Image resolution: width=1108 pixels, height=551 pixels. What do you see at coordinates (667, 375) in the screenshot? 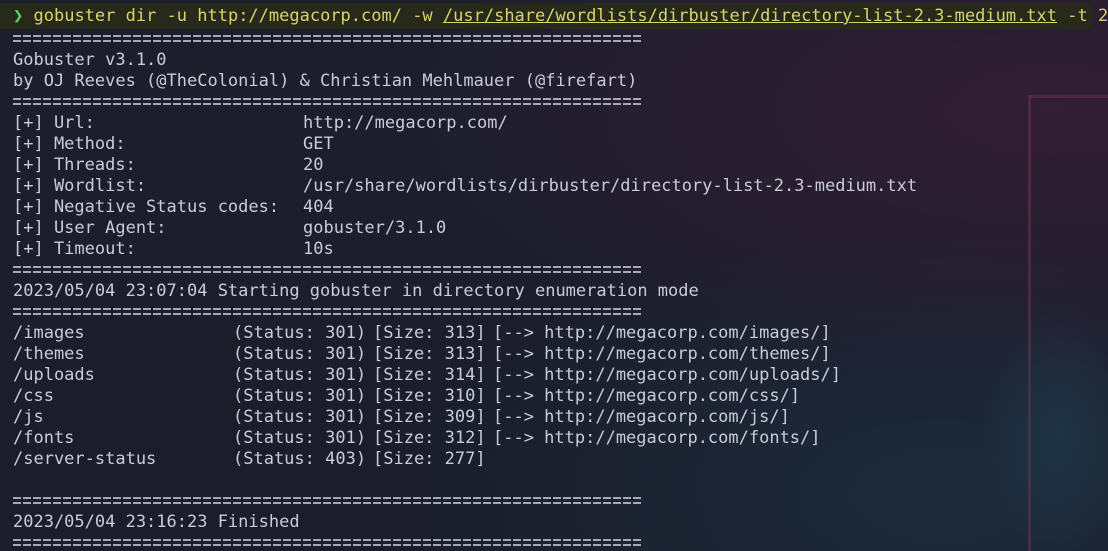
I see `result-redirect: [--> http://megacorp.com/uploads/]` at bounding box center [667, 375].